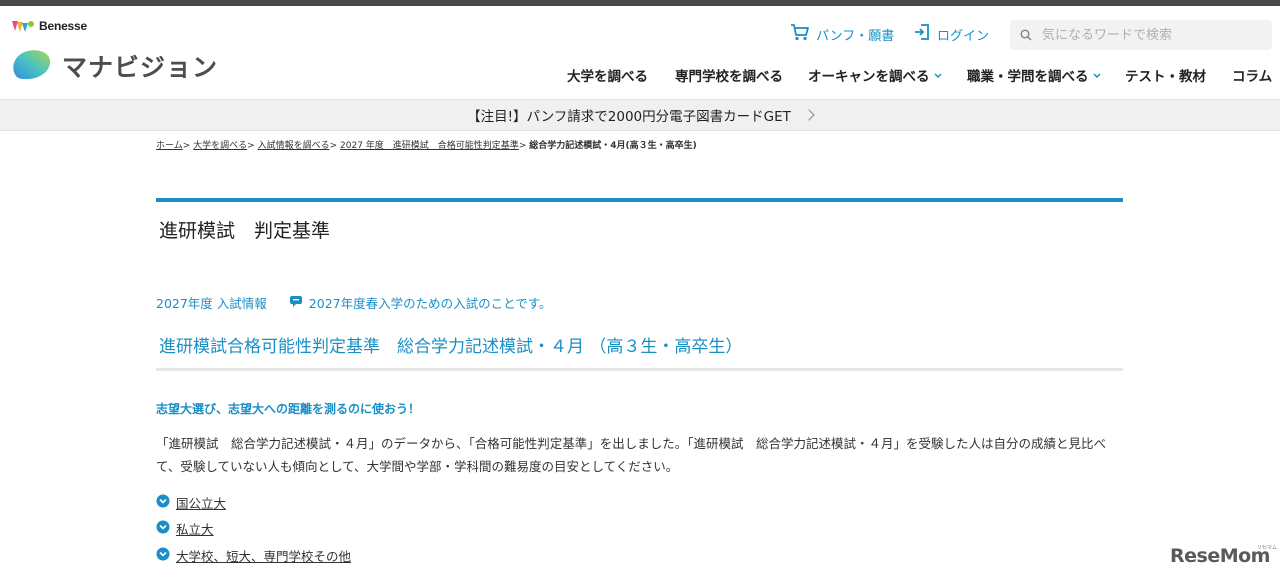  Describe the element at coordinates (32, 66) in the screenshot. I see `logo-mark-icon` at that location.